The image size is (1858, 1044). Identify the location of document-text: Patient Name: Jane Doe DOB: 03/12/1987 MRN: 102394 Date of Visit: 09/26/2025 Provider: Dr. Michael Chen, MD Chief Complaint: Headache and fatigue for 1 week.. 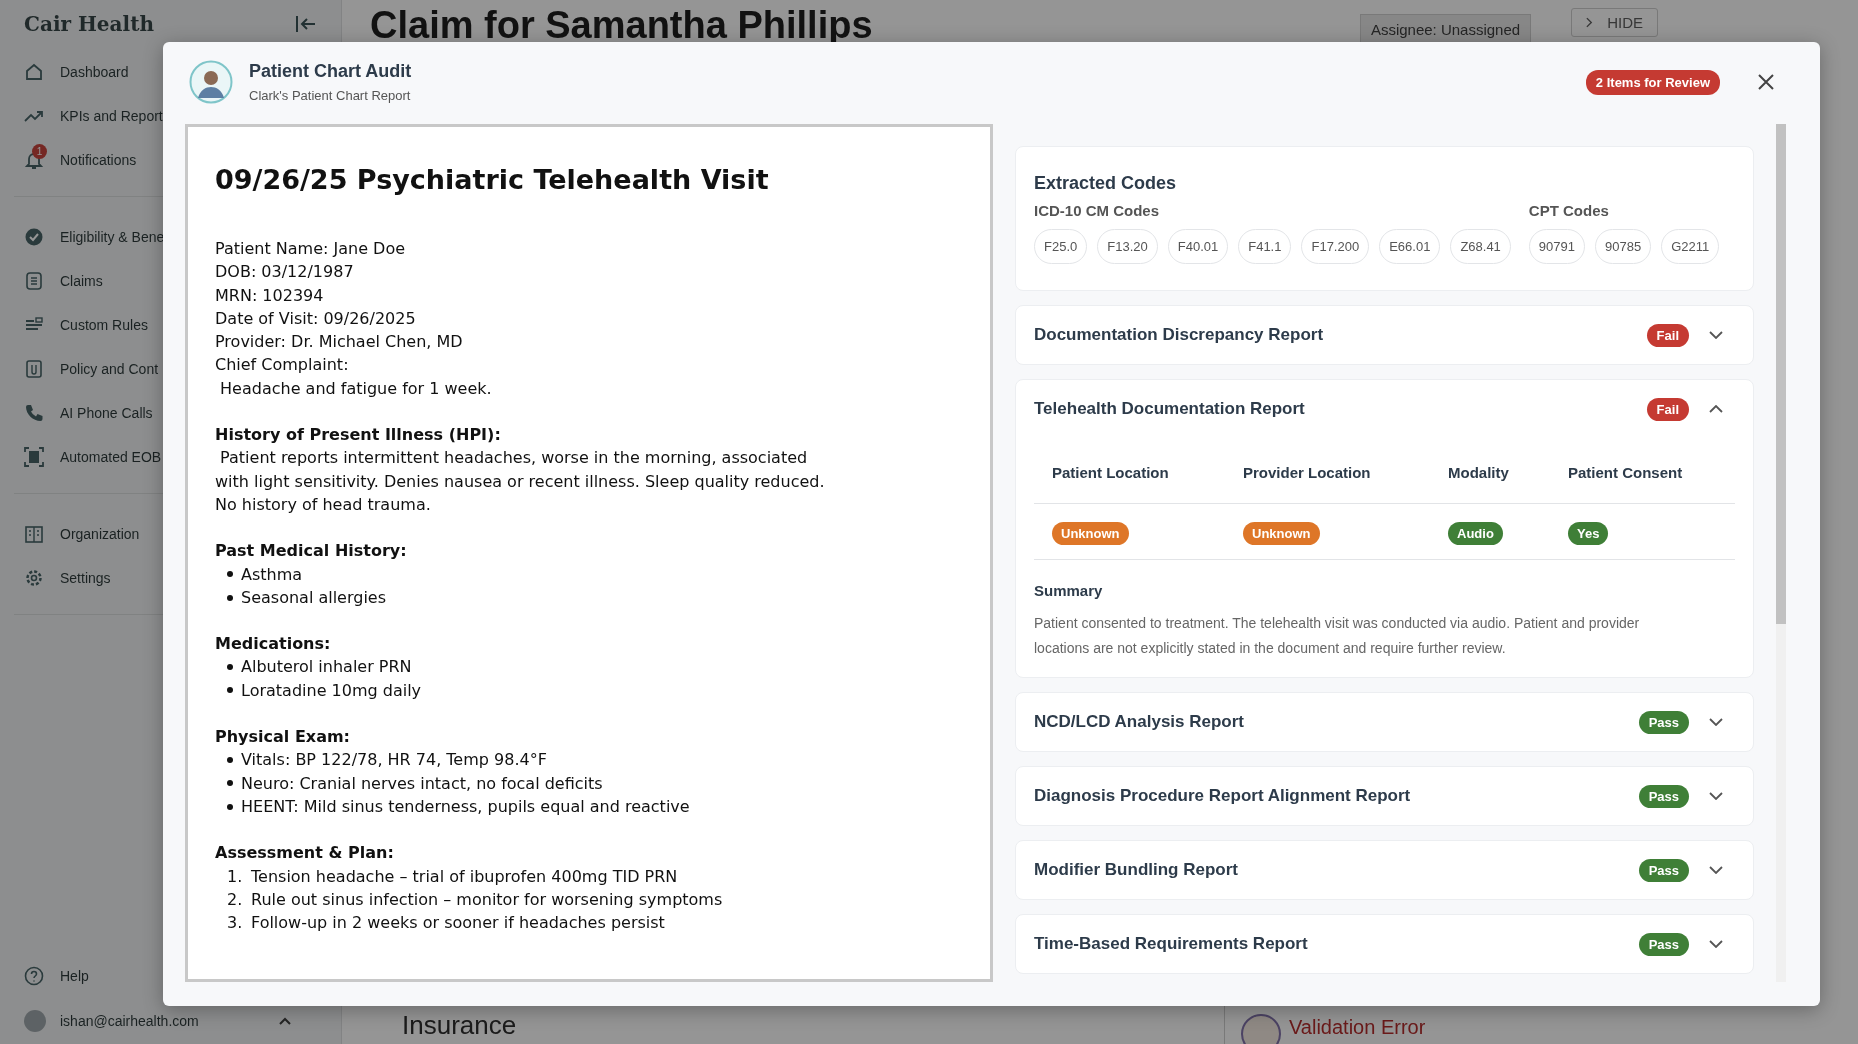
(354, 319).